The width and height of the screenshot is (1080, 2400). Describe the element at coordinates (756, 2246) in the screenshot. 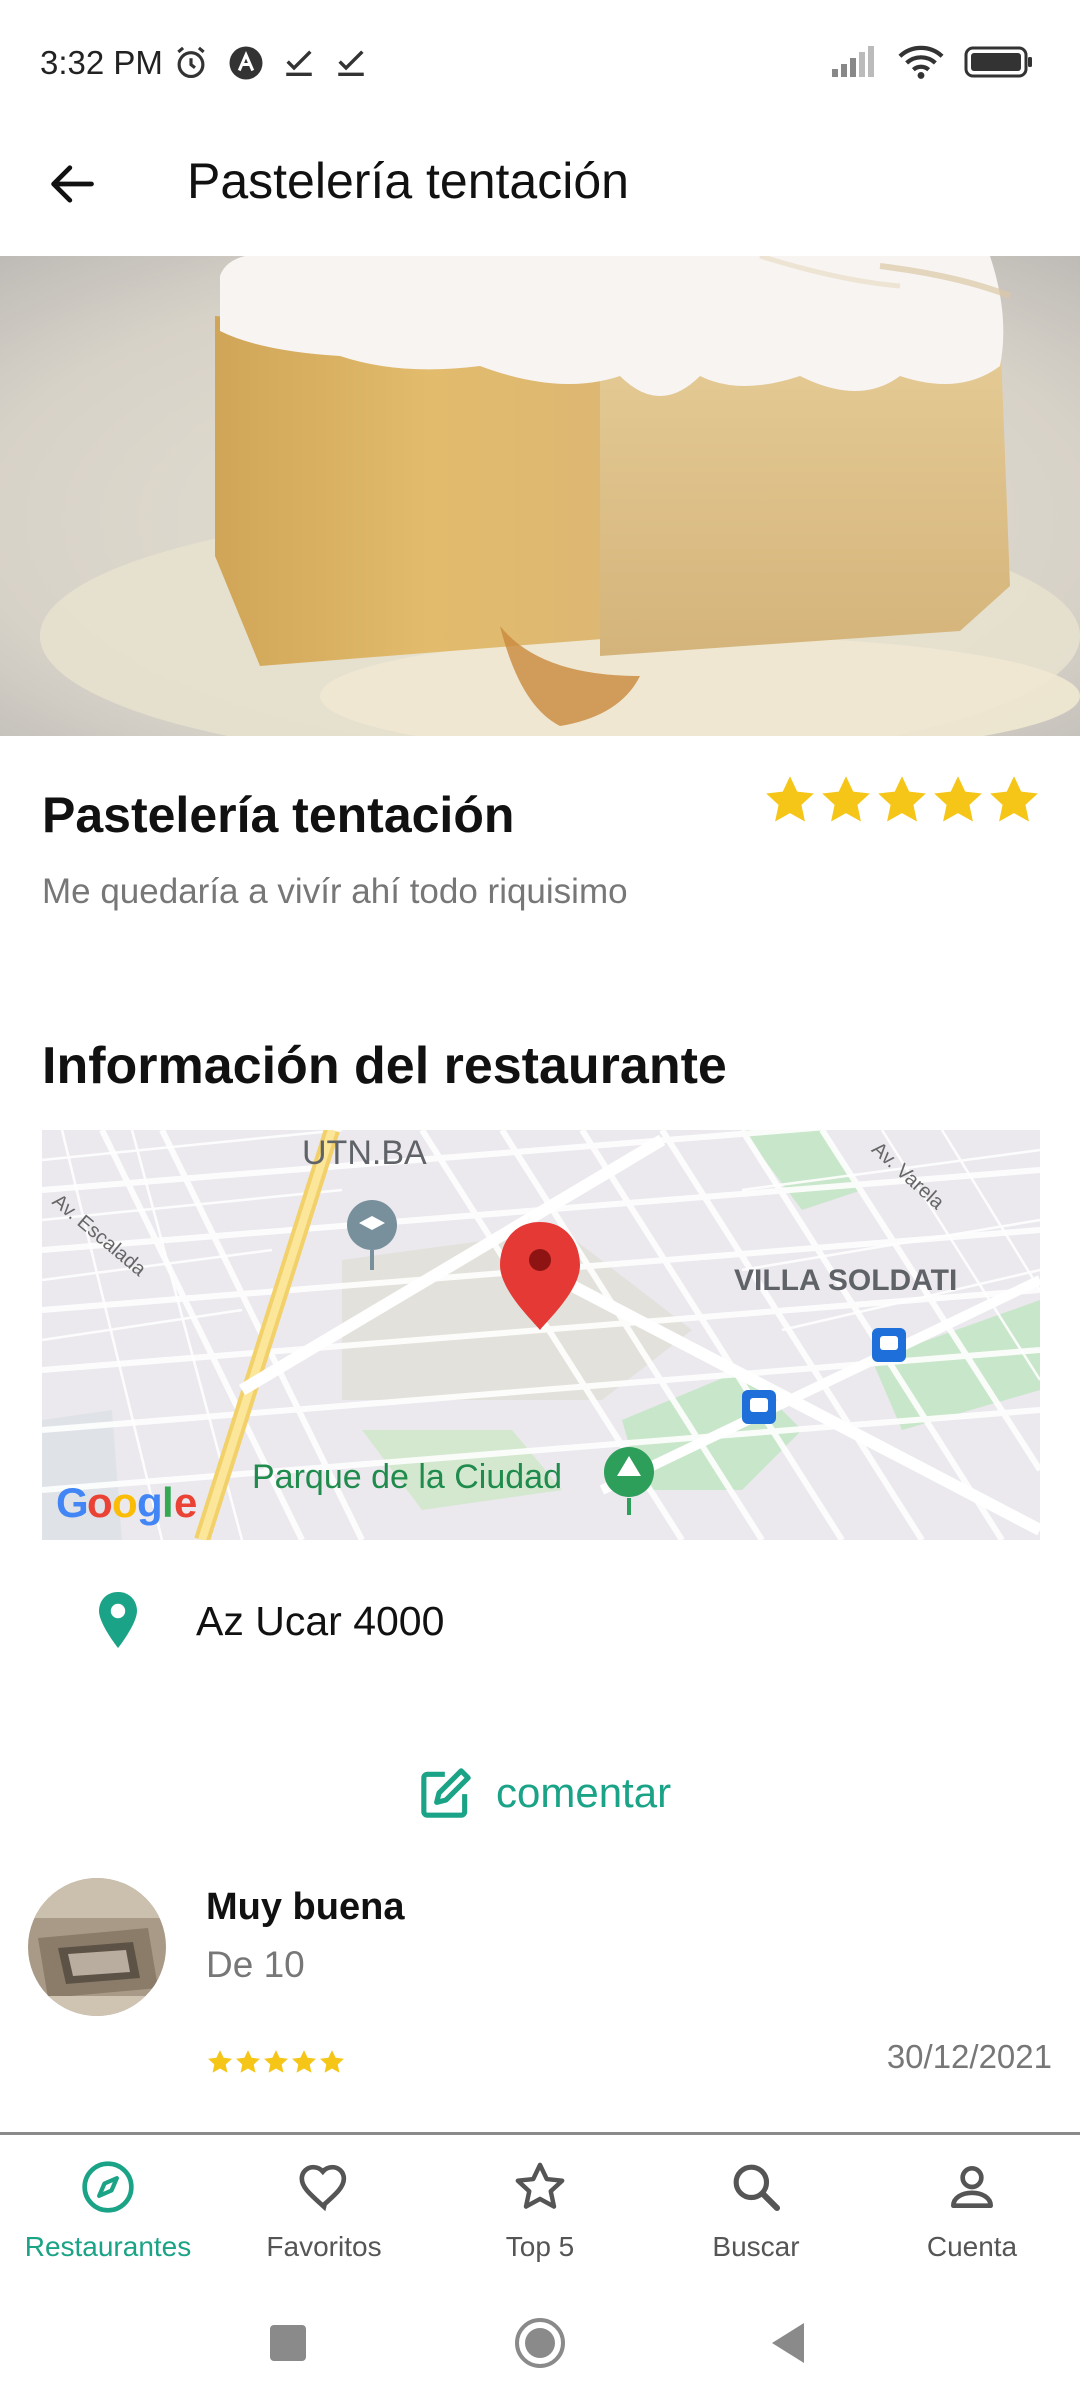

I see `nav-label: Buscar` at that location.